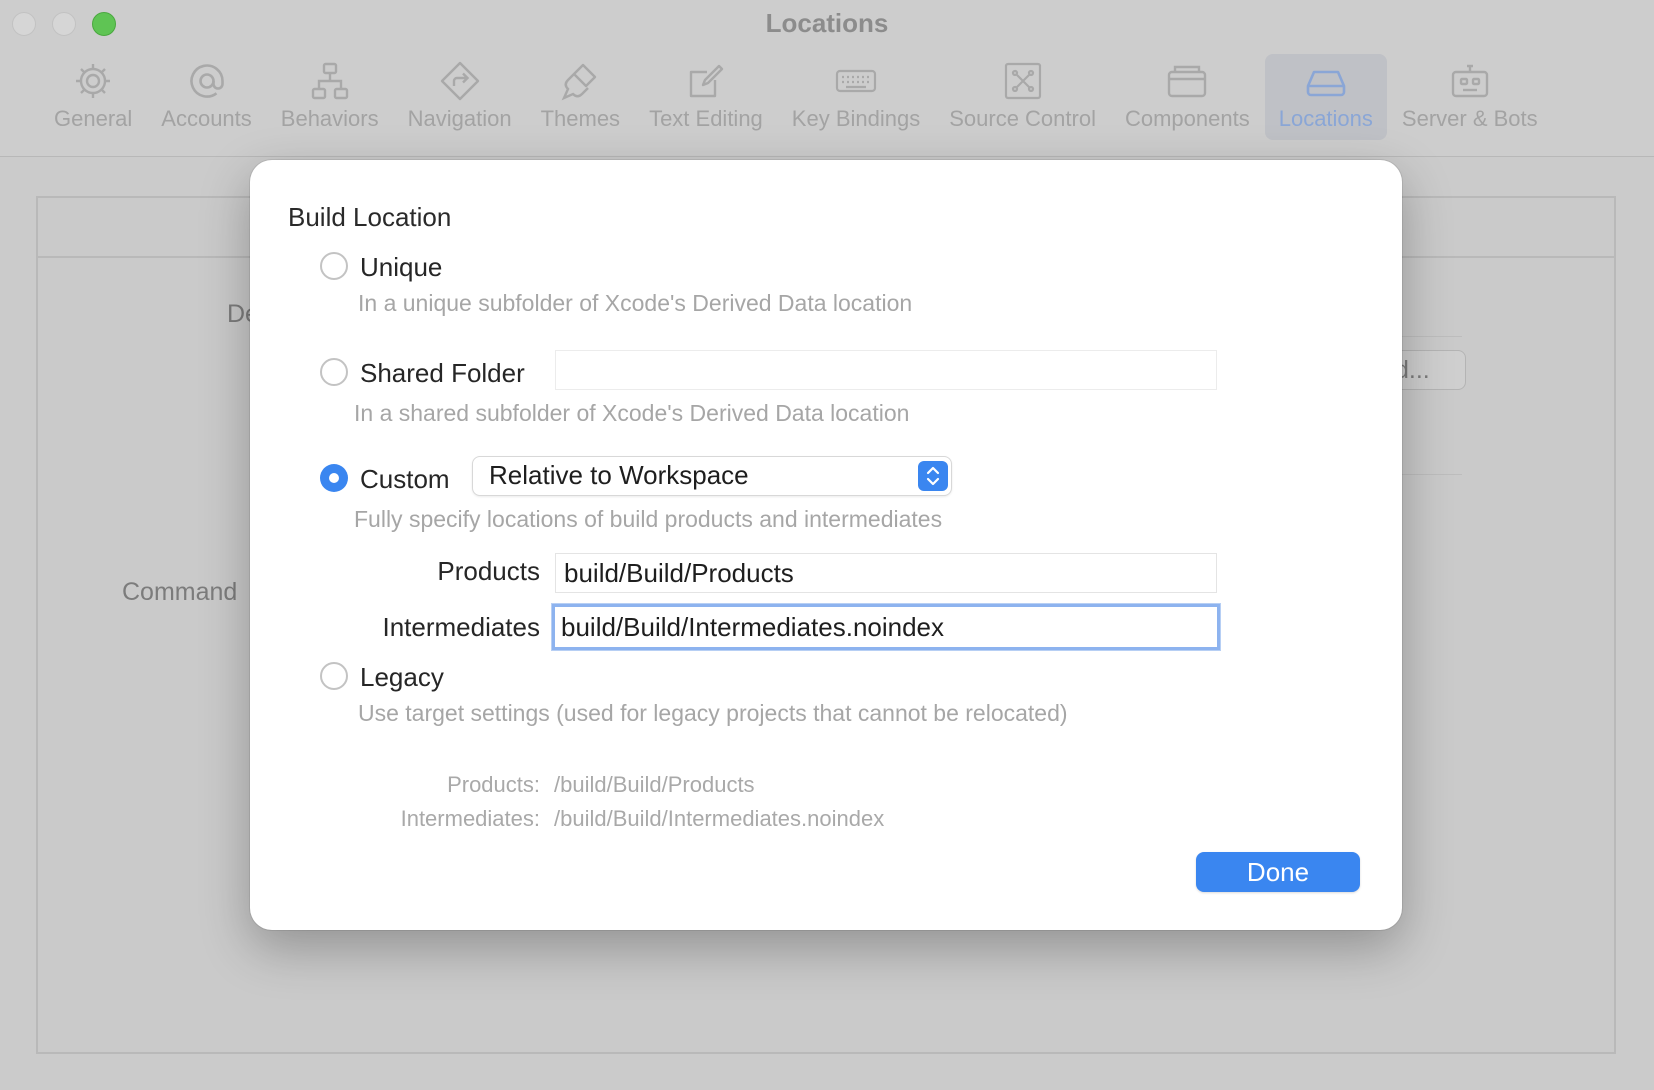  What do you see at coordinates (207, 81) in the screenshot?
I see `at-icon` at bounding box center [207, 81].